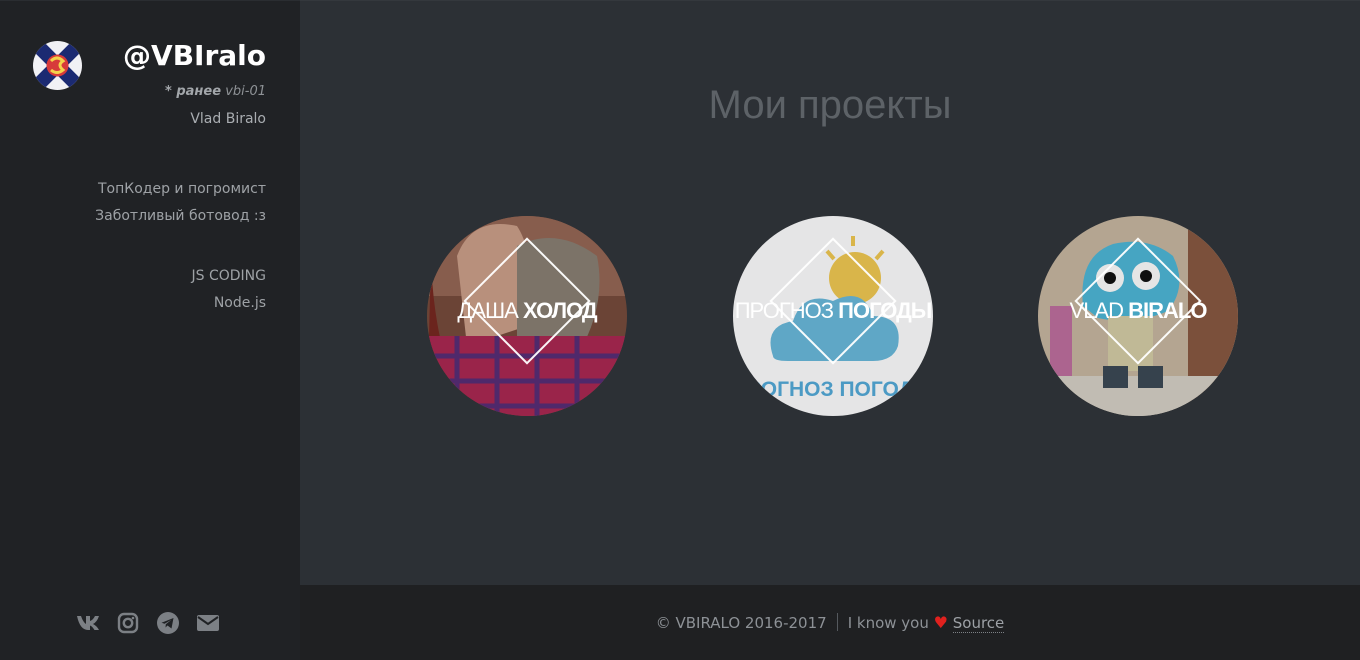 This screenshot has height=660, width=1360. I want to click on footer-content: © VBIRALO 2016-2017 I know you ♥ Source, so click(830, 623).